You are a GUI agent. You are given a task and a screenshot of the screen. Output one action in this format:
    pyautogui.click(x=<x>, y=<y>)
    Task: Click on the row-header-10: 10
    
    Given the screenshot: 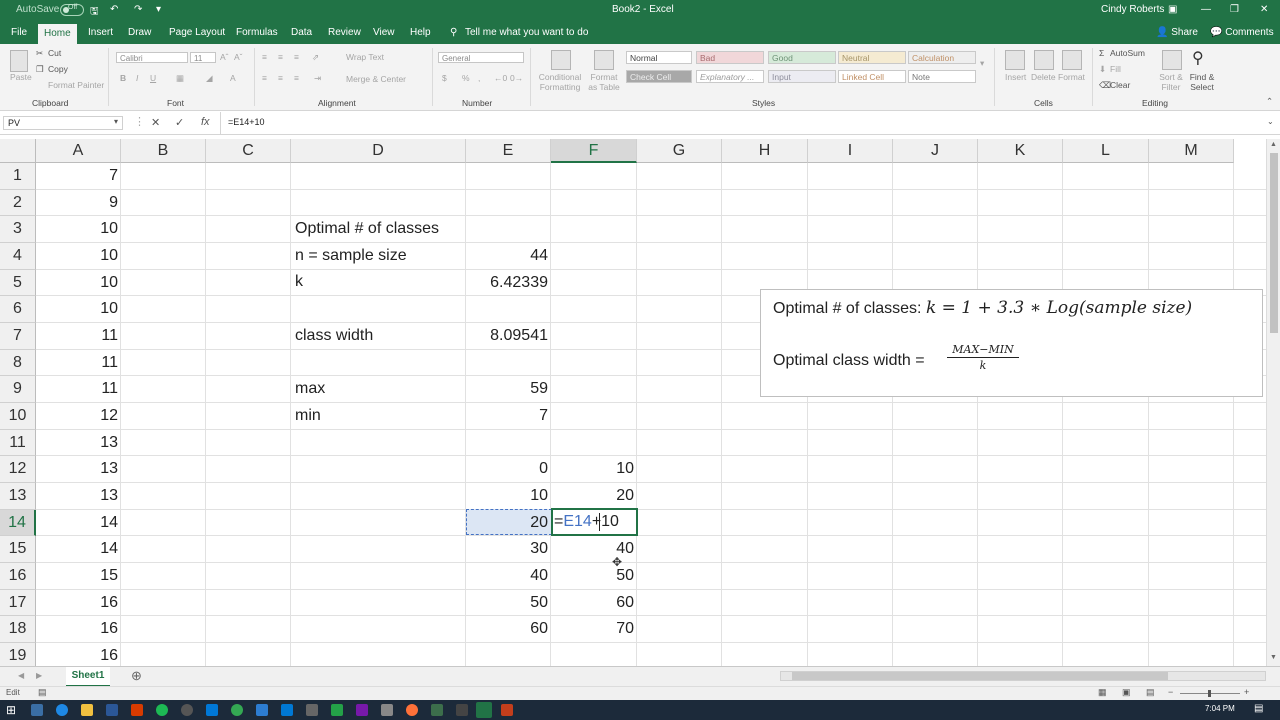 What is the action you would take?
    pyautogui.click(x=18, y=416)
    